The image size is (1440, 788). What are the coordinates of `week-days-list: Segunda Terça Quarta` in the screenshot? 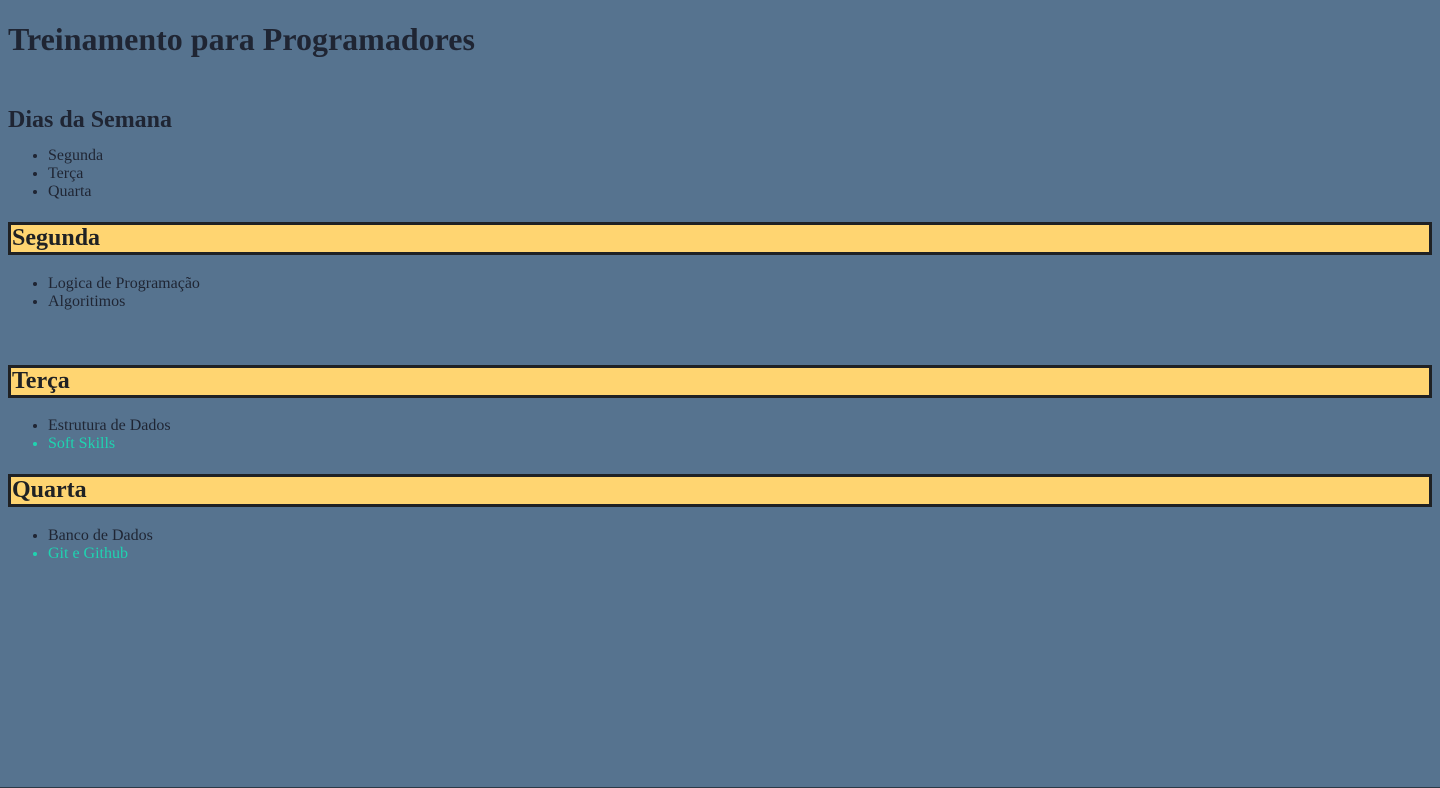 It's located at (720, 174).